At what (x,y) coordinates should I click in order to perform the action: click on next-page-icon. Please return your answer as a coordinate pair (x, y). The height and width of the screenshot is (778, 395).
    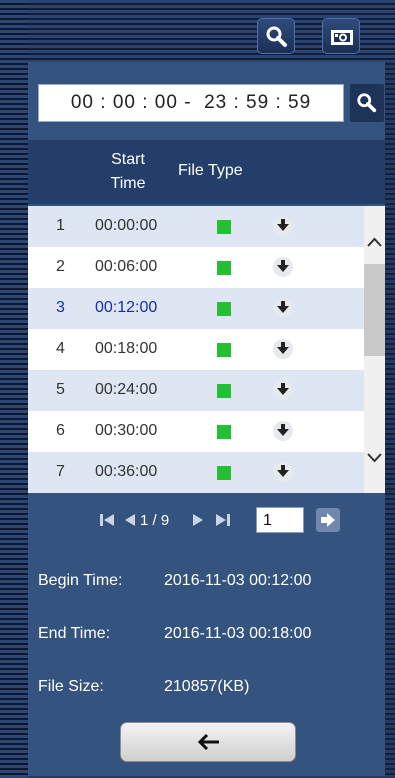
    Looking at the image, I should click on (198, 520).